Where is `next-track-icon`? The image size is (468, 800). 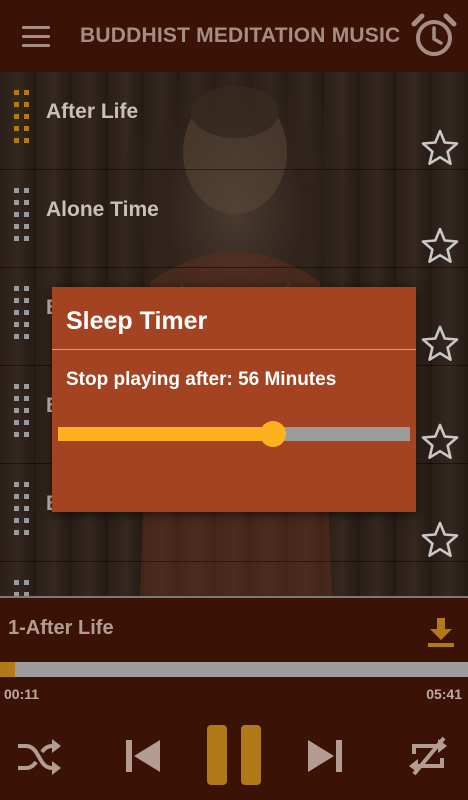
next-track-icon is located at coordinates (325, 756).